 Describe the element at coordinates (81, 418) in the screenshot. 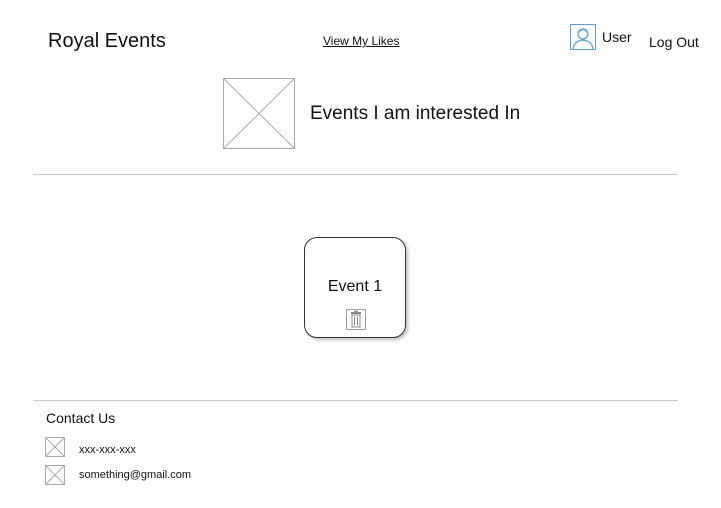

I see `contact-heading: Contact Us` at that location.